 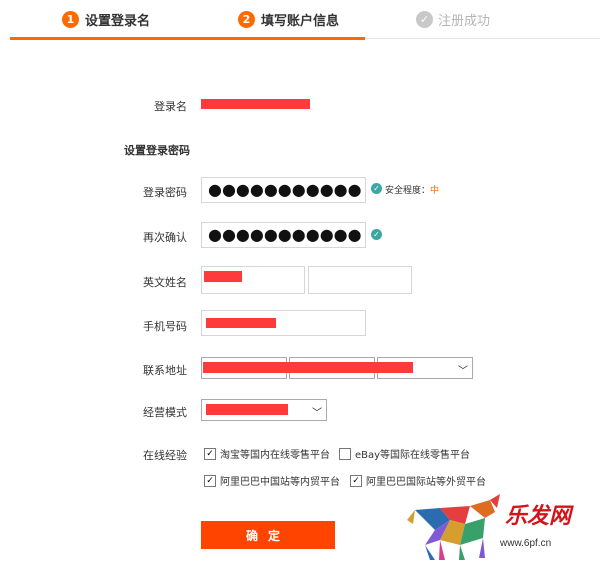 I want to click on english-name-label: 英文姓名, so click(x=165, y=282).